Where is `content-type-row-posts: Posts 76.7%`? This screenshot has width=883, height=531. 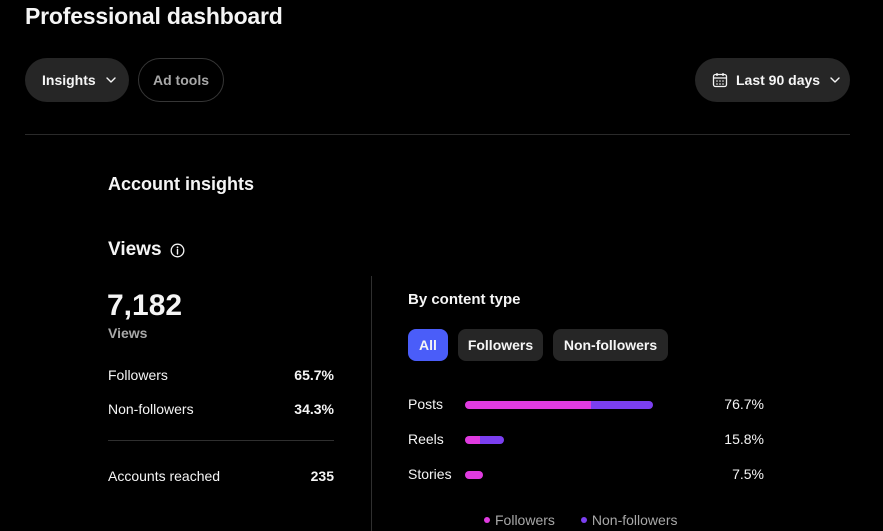
content-type-row-posts: Posts 76.7% is located at coordinates (586, 405).